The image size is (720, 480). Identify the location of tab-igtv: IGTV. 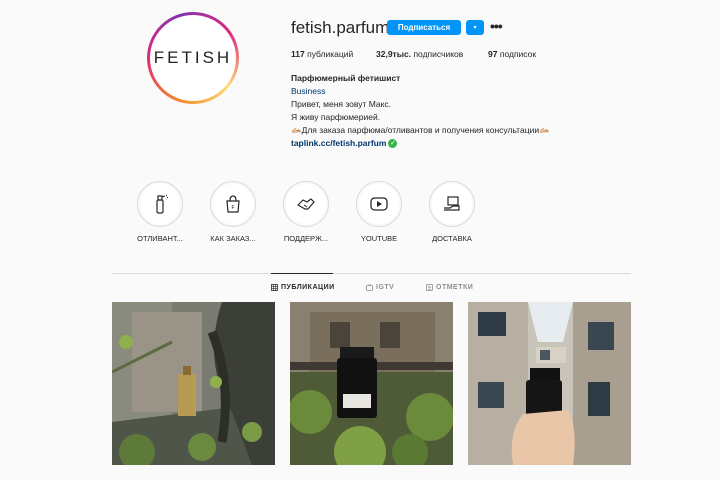
(380, 287).